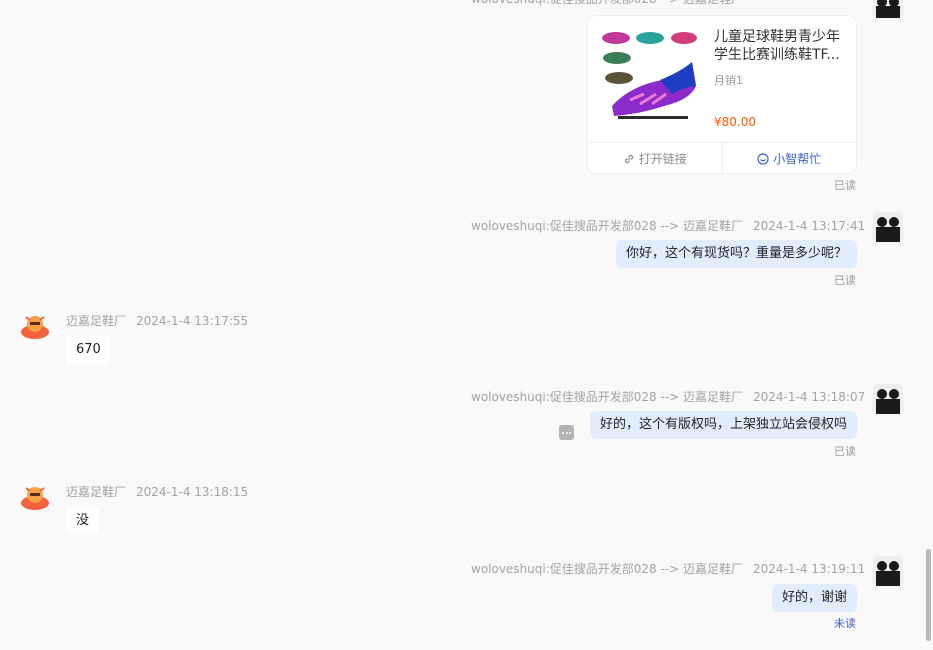 The image size is (933, 650). I want to click on message-time: 2024-1-4 13:18:07, so click(809, 397).